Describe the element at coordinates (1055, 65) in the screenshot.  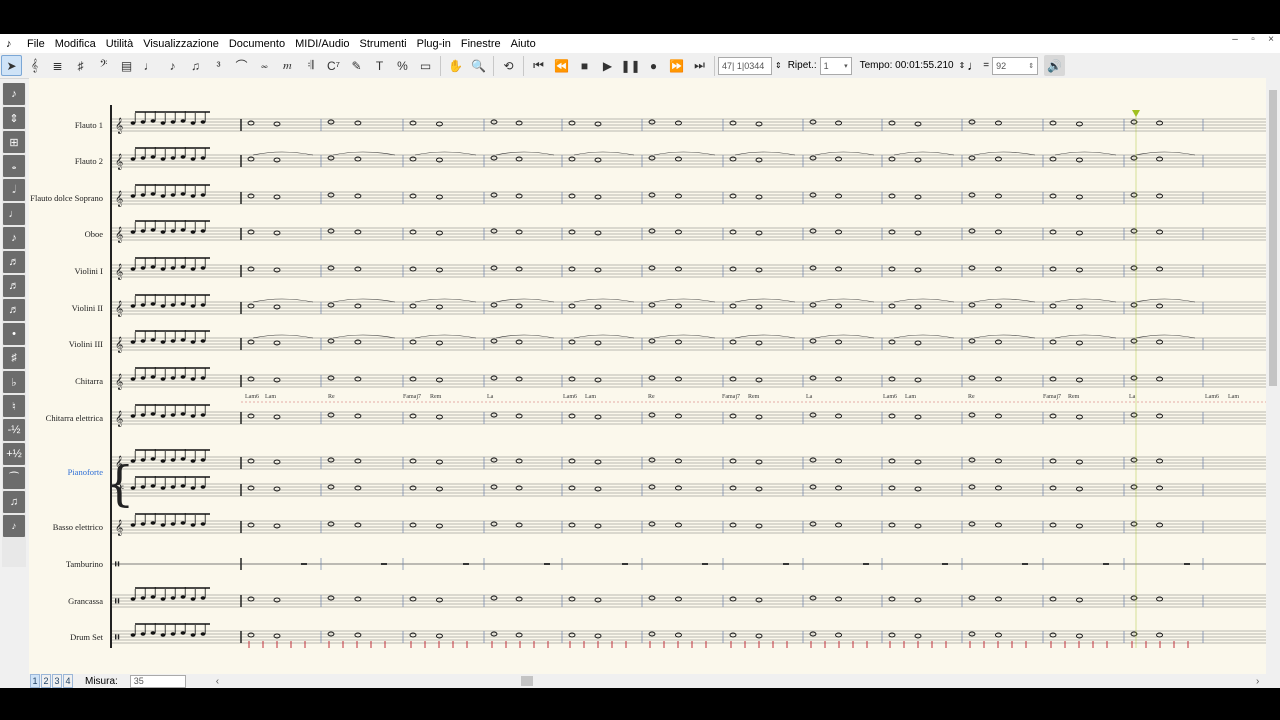
I see `metronome-button: 🔊` at that location.